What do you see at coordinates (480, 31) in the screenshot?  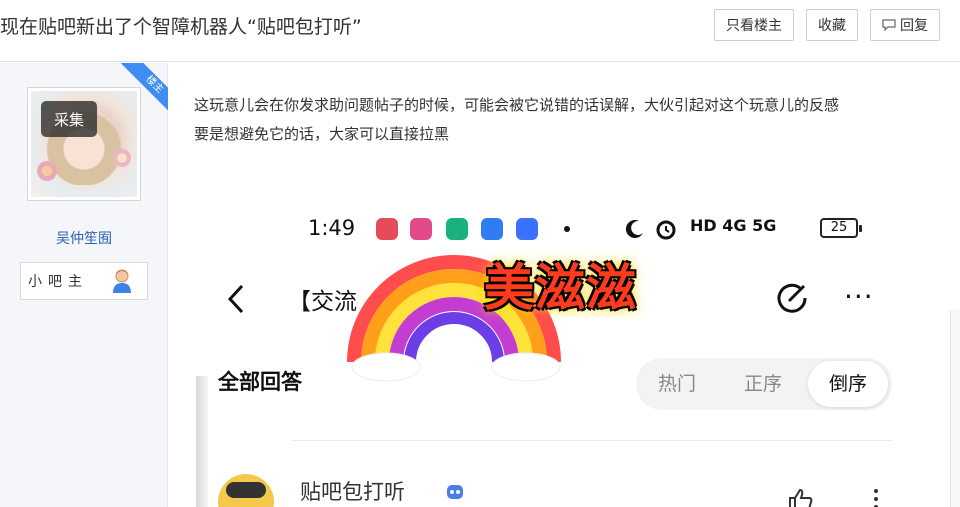 I see `thread-header: 现在贴吧新出了个智障机器人“贴吧包打听” 只看楼主 收藏 回复` at bounding box center [480, 31].